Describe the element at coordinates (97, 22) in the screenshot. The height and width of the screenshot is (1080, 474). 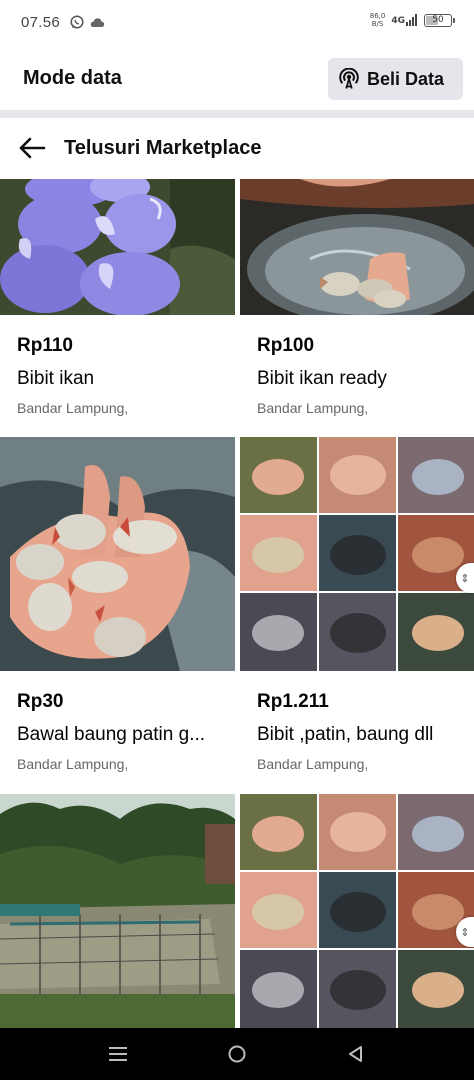
I see `cloud-icon` at that location.